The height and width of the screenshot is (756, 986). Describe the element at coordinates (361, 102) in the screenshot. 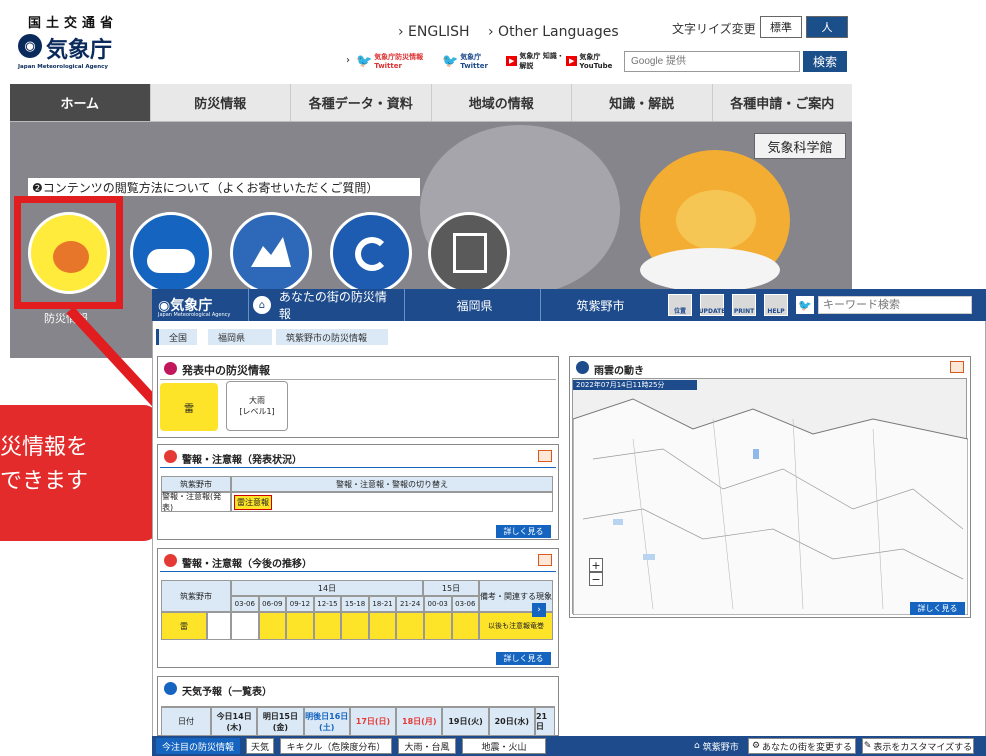

I see `nav-data: 各種データ・資料` at that location.